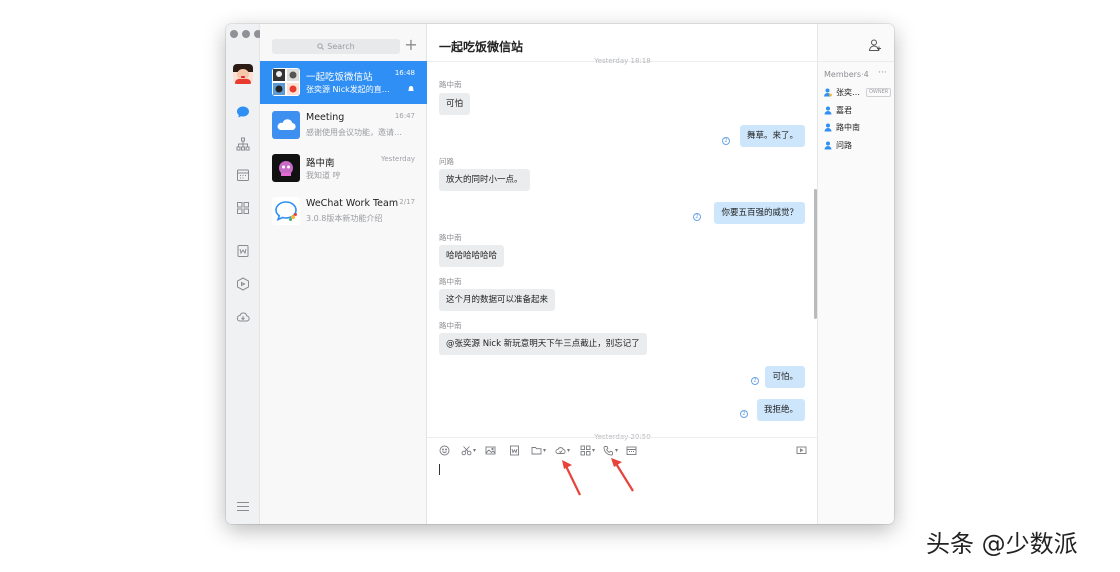 The height and width of the screenshot is (572, 1120). What do you see at coordinates (562, 450) in the screenshot?
I see `cloud-icon: ▾` at bounding box center [562, 450].